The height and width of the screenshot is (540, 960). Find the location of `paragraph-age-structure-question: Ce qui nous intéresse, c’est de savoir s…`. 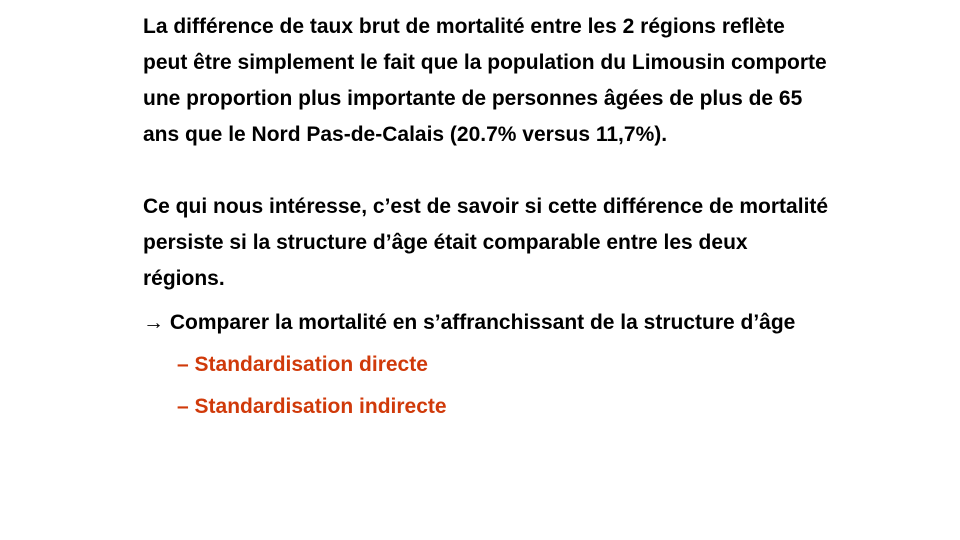

paragraph-age-structure-question: Ce qui nous intéresse, c’est de savoir s… is located at coordinates (486, 242).